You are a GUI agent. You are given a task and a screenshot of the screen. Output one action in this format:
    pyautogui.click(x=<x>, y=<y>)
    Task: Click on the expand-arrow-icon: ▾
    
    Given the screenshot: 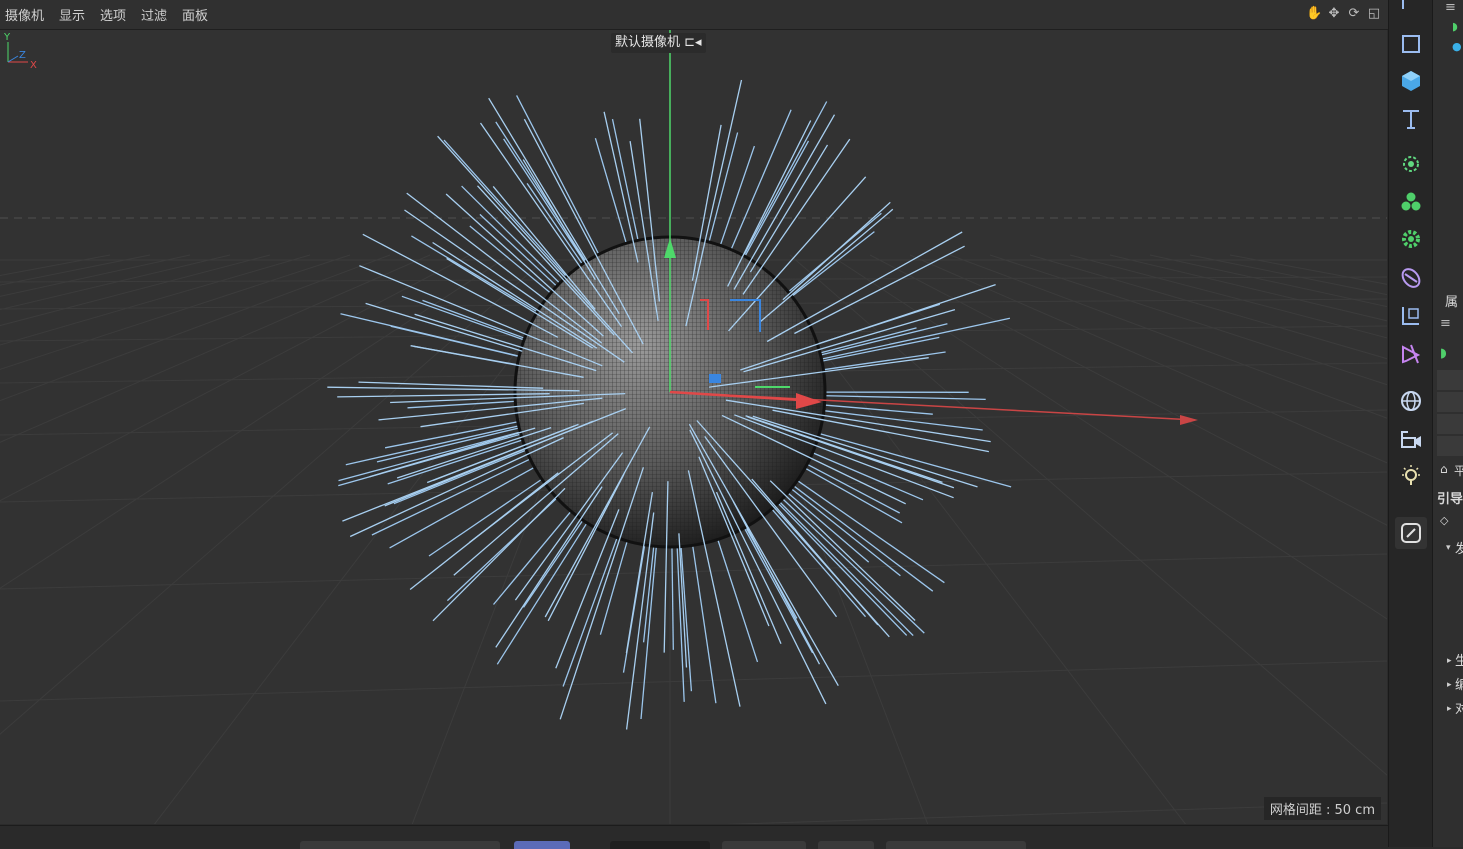 What is the action you would take?
    pyautogui.click(x=1448, y=548)
    